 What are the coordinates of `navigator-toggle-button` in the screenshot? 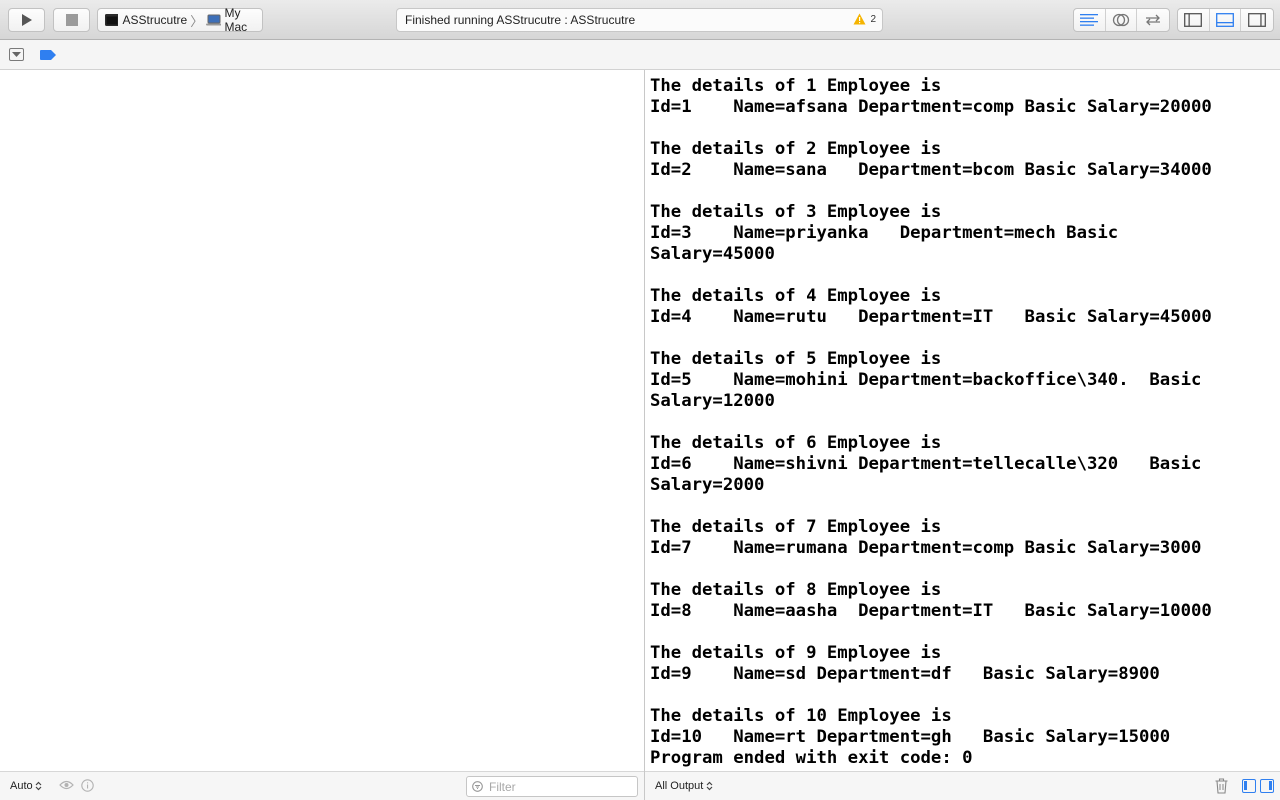 It's located at (1194, 20).